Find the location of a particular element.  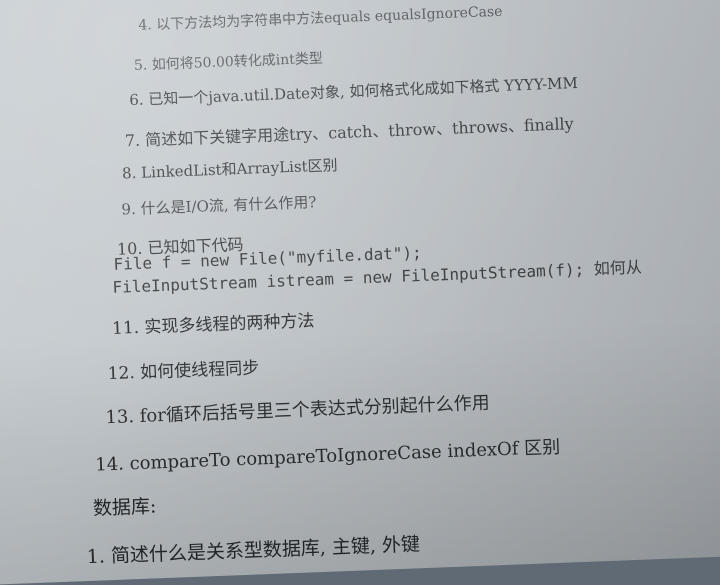

question-4: 4. 以下方法均为字符串中方法equals equalsIgnoreCase is located at coordinates (320, 18).